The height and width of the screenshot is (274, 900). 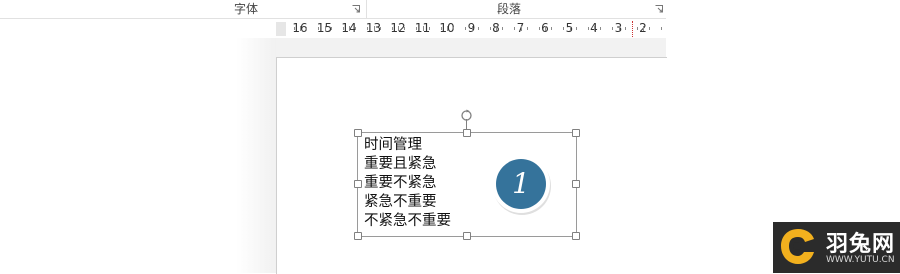 I want to click on badge-number: 1, so click(x=521, y=183).